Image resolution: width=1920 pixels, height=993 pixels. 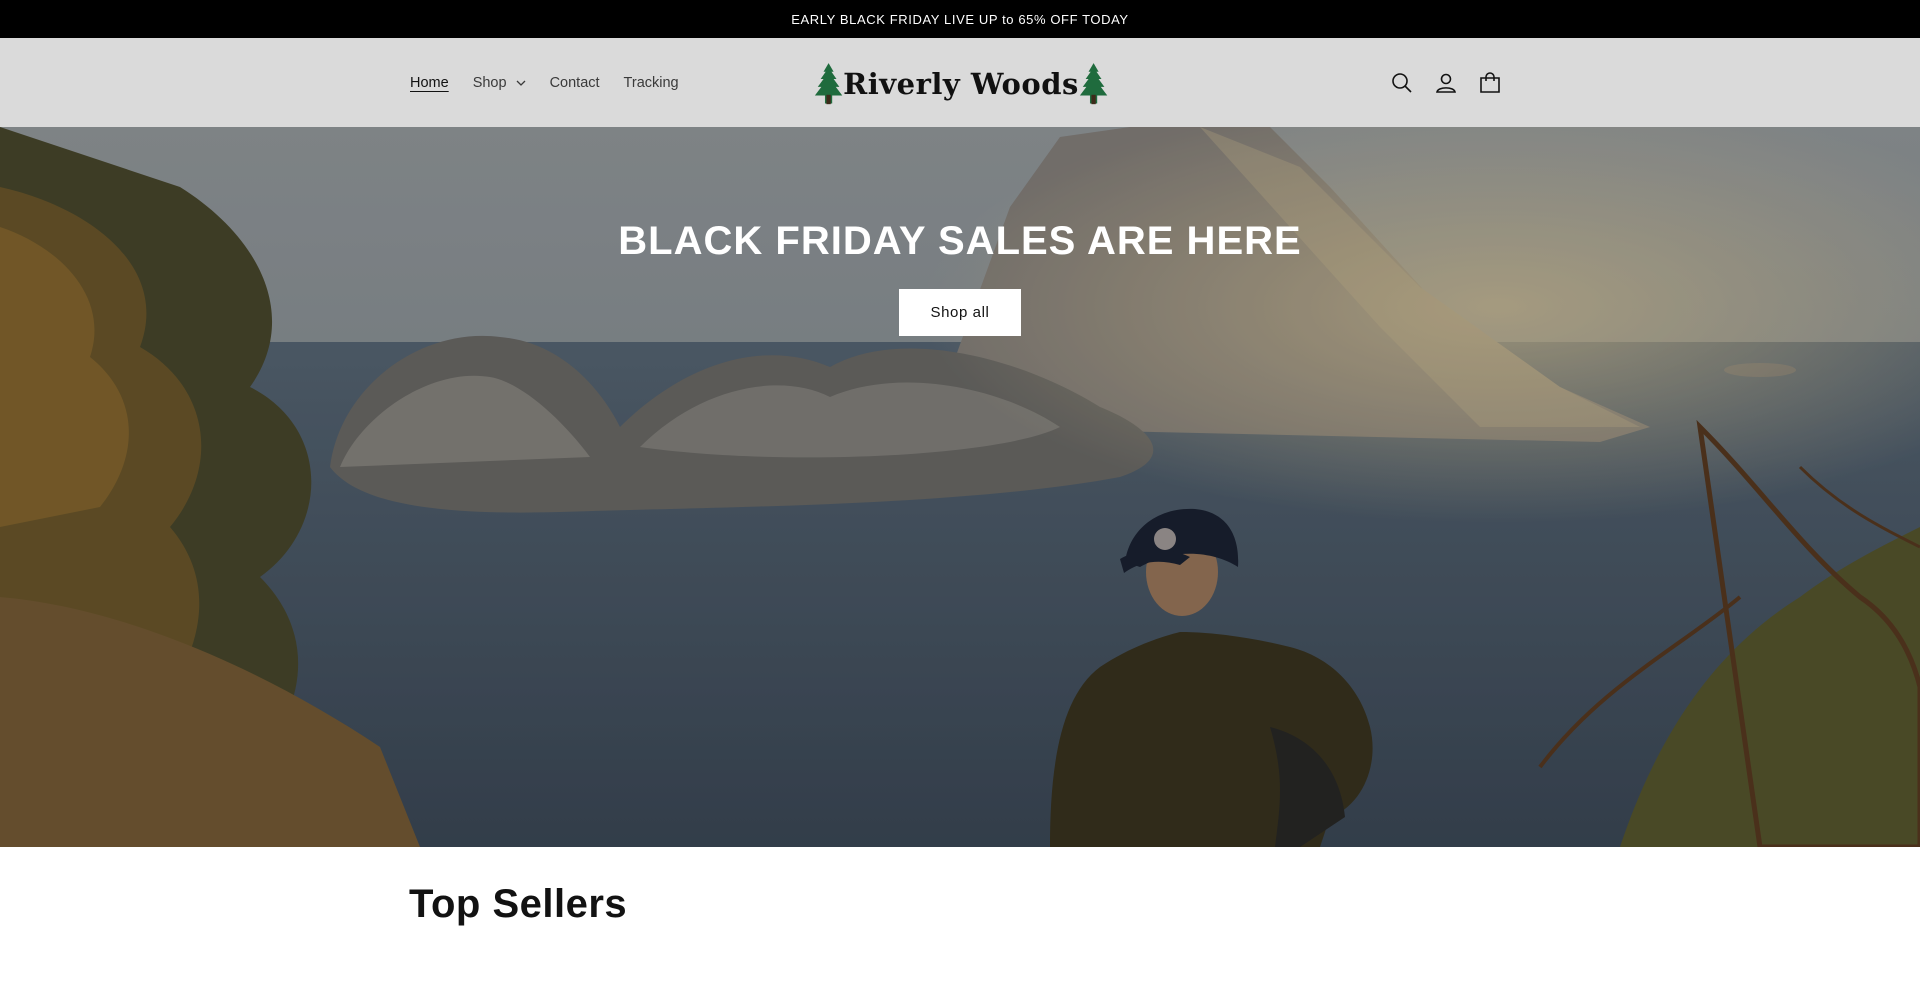 I want to click on account-icon, so click(x=1446, y=83).